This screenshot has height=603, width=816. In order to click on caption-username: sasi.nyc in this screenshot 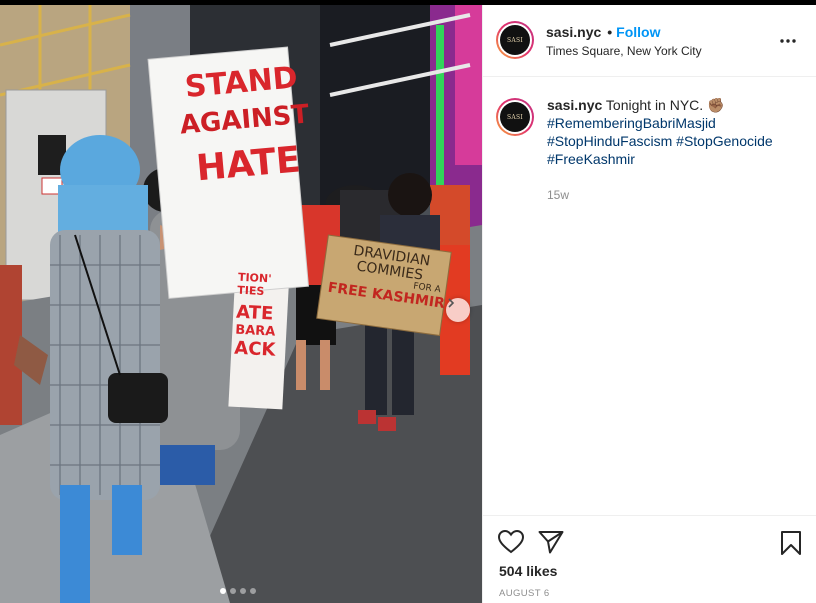, I will do `click(574, 105)`.